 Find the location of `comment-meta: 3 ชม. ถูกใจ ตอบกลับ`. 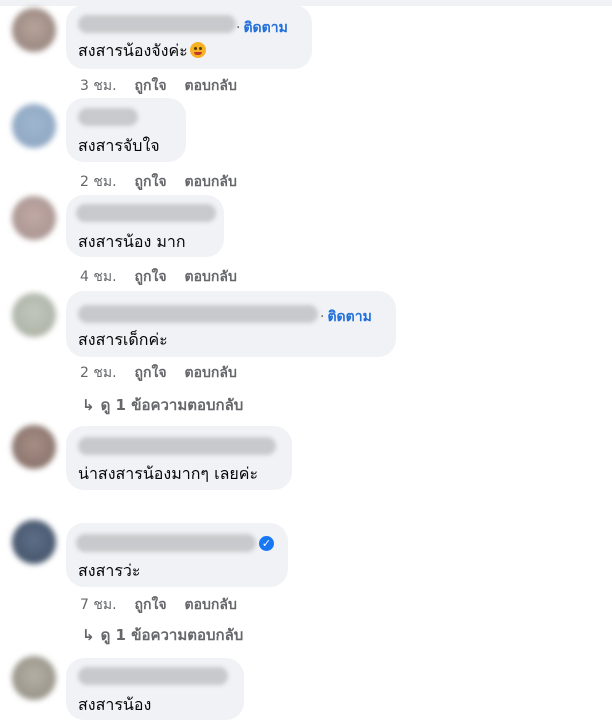

comment-meta: 3 ชม. ถูกใจ ตอบกลับ is located at coordinates (167, 86).